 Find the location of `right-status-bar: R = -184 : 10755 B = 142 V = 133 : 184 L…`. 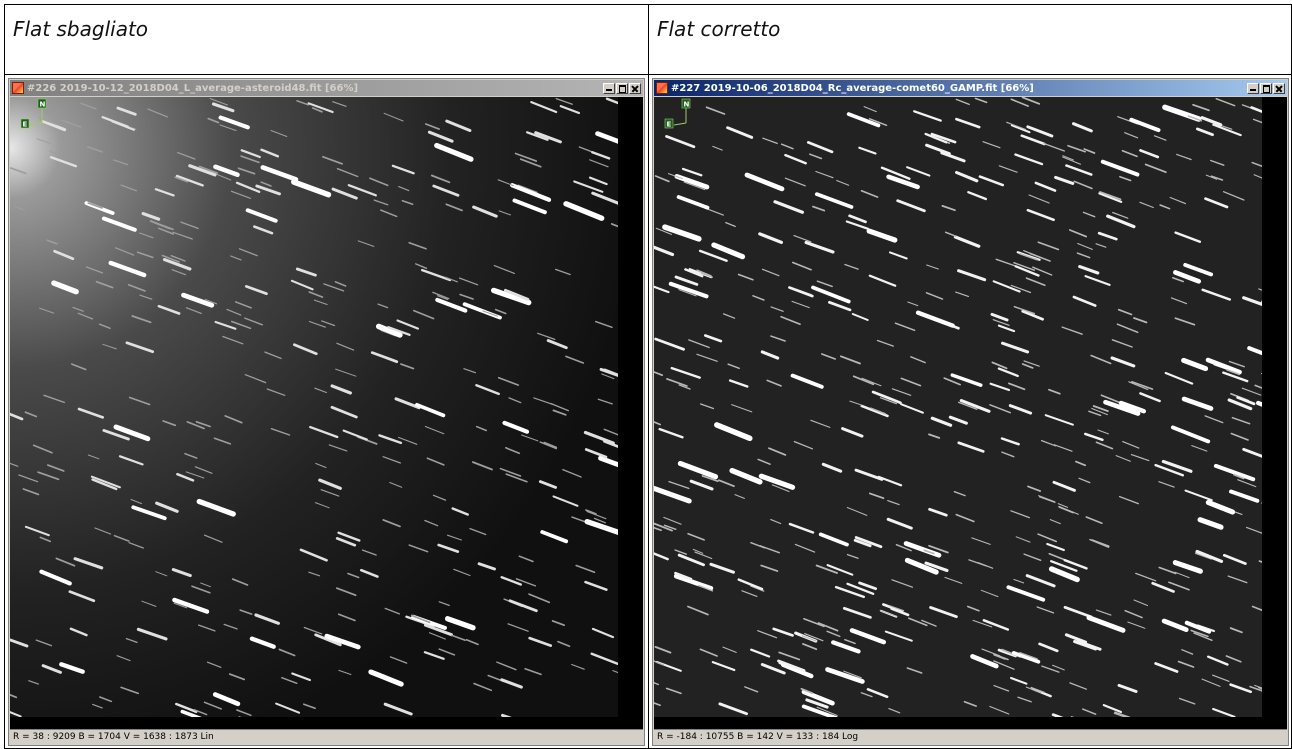

right-status-bar: R = -184 : 10755 B = 142 V = 133 : 184 L… is located at coordinates (970, 736).